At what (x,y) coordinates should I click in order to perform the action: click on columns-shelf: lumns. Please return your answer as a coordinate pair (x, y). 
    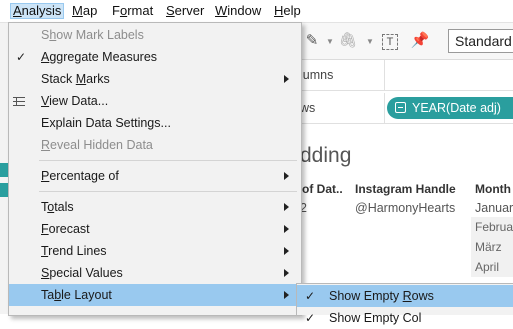
    Looking at the image, I should click on (406, 75).